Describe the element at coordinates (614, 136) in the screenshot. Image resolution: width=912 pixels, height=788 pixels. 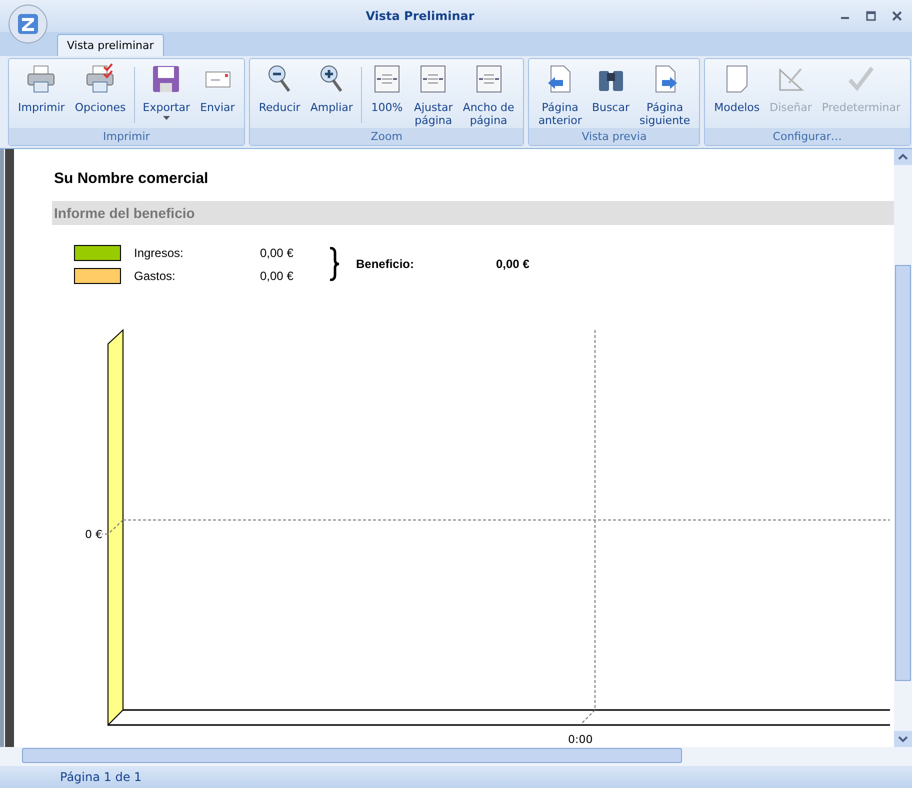
I see `group-label: Vista previa` at that location.